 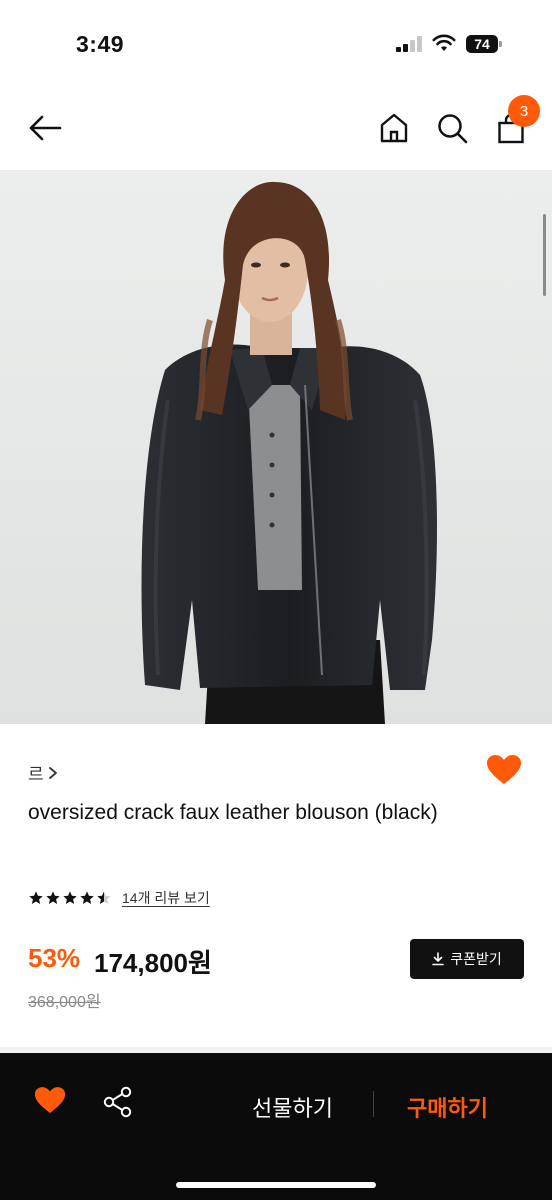 What do you see at coordinates (504, 770) in the screenshot?
I see `wishlist-heart-icon` at bounding box center [504, 770].